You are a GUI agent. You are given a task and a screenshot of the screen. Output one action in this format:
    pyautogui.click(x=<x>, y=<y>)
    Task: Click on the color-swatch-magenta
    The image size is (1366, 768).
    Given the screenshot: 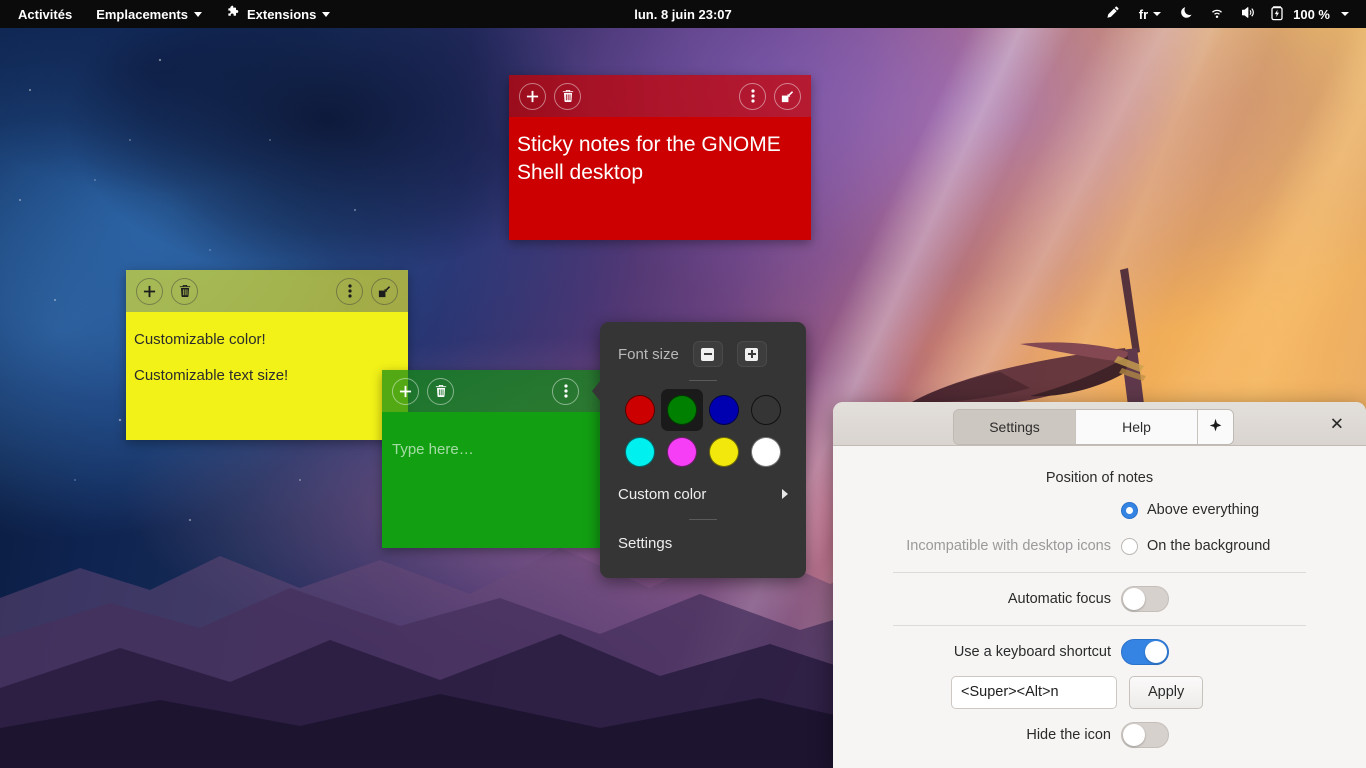 What is the action you would take?
    pyautogui.click(x=682, y=452)
    